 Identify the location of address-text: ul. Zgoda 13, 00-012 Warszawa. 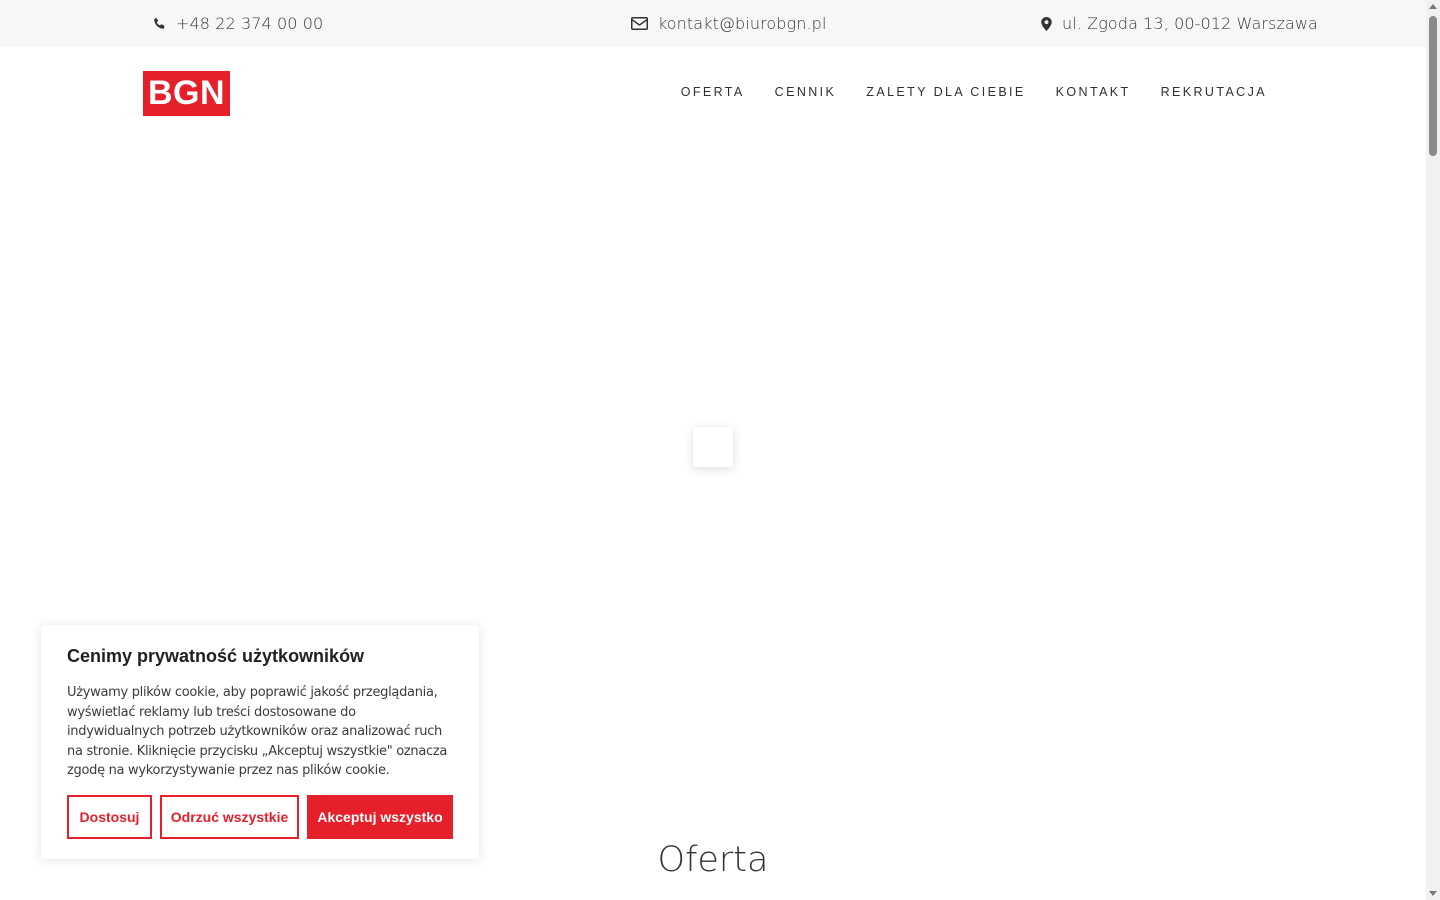
(1190, 23).